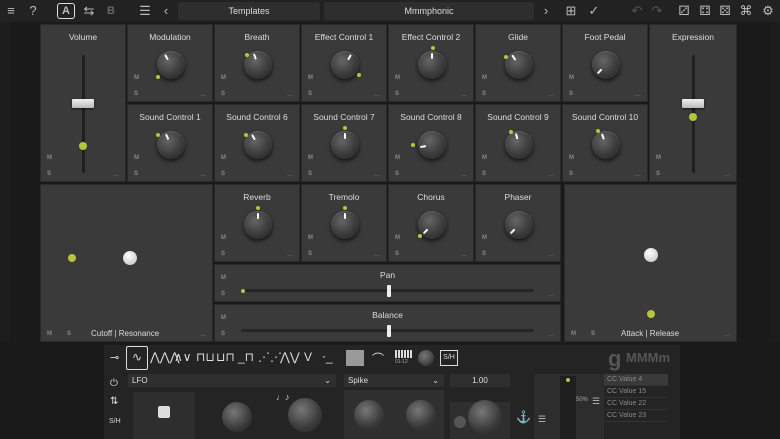  I want to click on effect-control-1-knob, so click(345, 65).